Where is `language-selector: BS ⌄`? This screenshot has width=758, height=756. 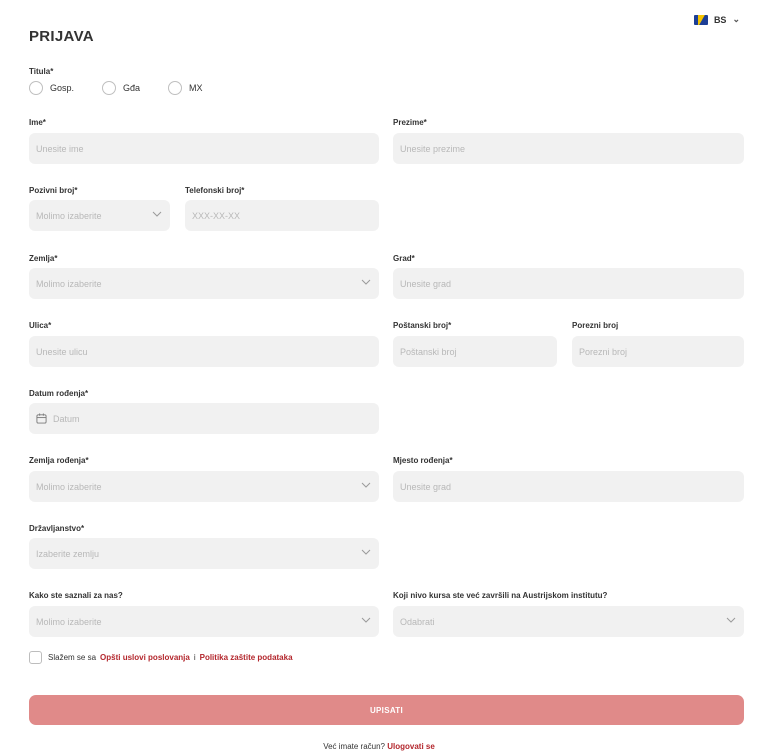 language-selector: BS ⌄ is located at coordinates (716, 19).